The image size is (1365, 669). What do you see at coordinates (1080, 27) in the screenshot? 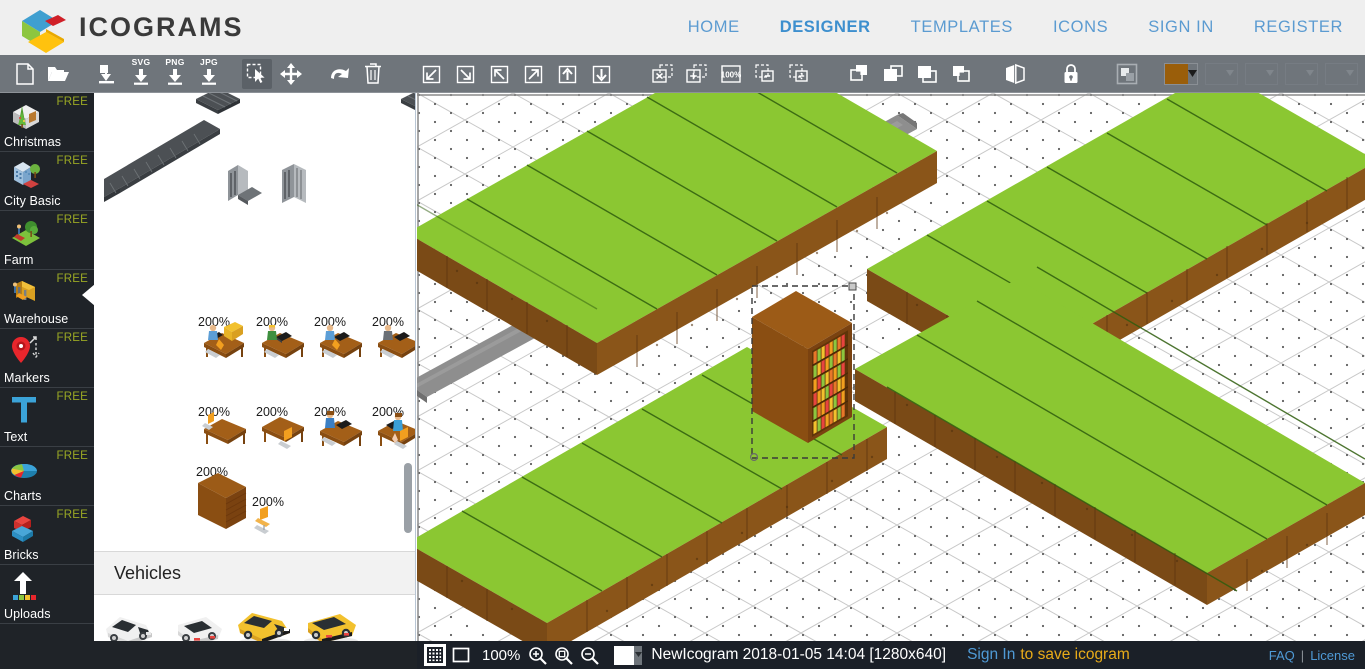
I see `nav-icons: ICONS` at bounding box center [1080, 27].